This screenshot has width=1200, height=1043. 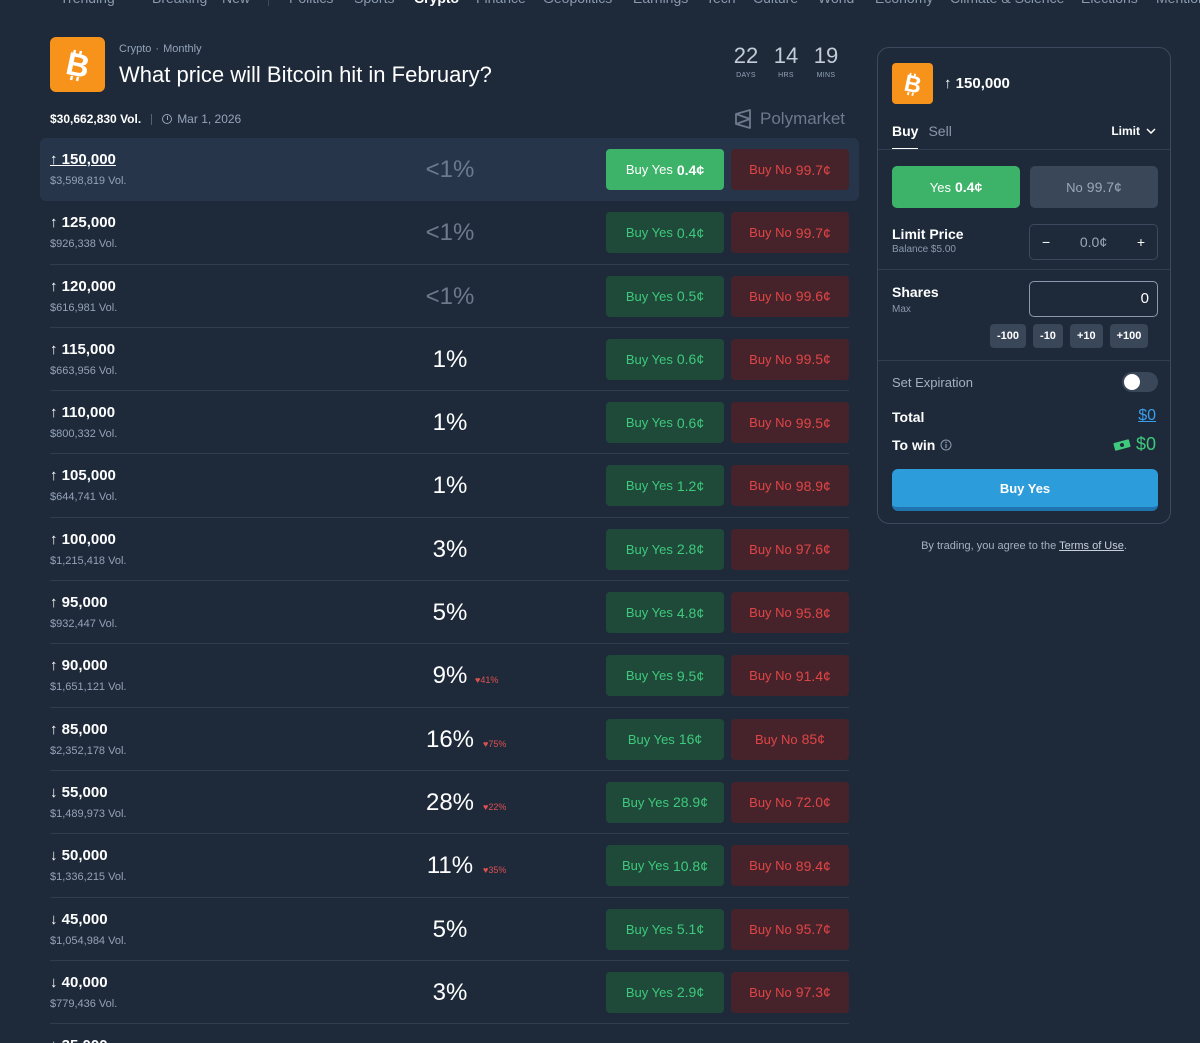 I want to click on nav-item-tech: Tech, so click(x=721, y=3).